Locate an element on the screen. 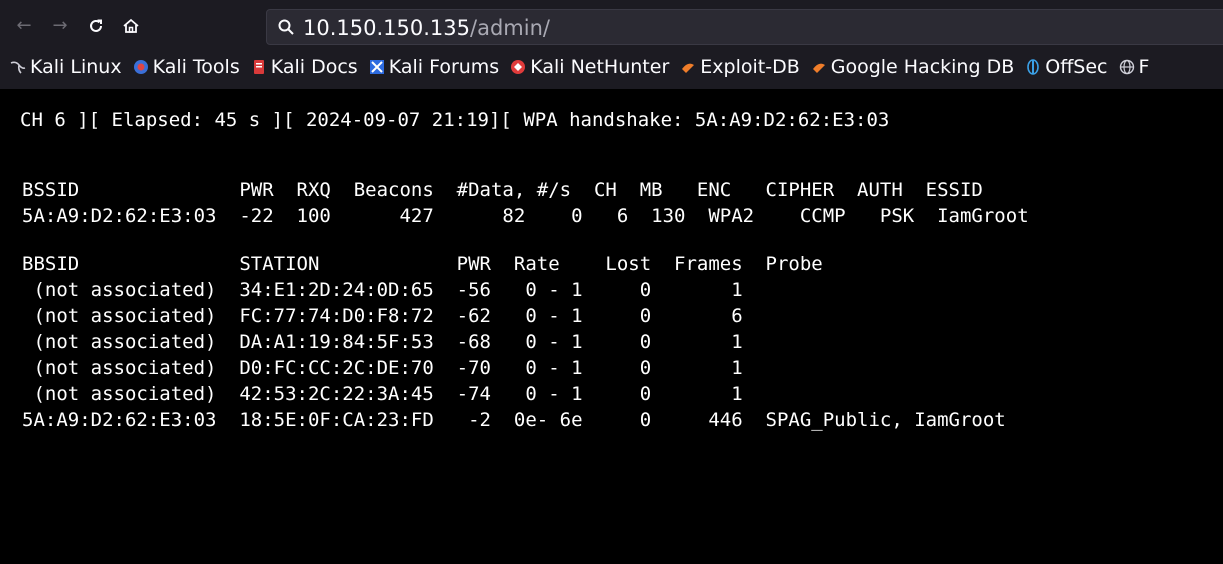 The height and width of the screenshot is (564, 1223). bookmark-kali-linux: Kali Linux is located at coordinates (66, 67).